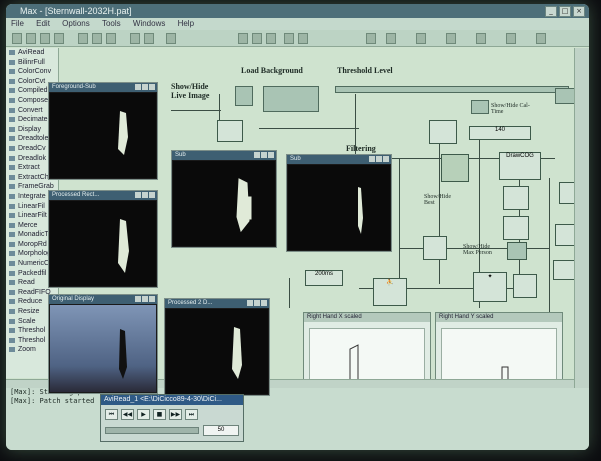 The width and height of the screenshot is (601, 461). What do you see at coordinates (289, 38) in the screenshot?
I see `select-tool-icon` at bounding box center [289, 38].